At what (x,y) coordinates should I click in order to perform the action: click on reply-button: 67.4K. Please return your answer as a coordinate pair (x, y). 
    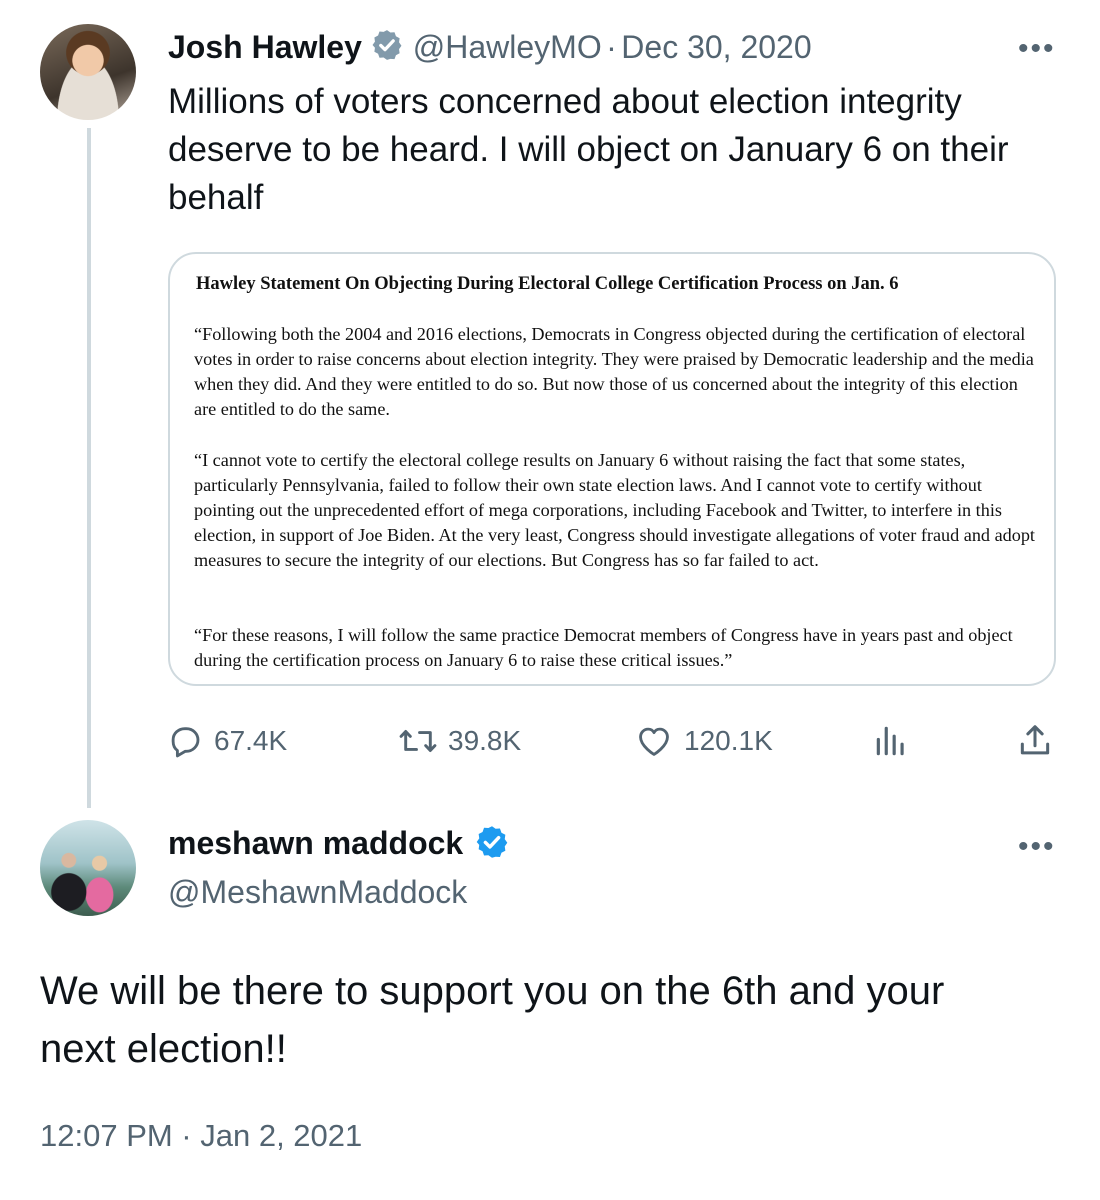
    Looking at the image, I should click on (226, 741).